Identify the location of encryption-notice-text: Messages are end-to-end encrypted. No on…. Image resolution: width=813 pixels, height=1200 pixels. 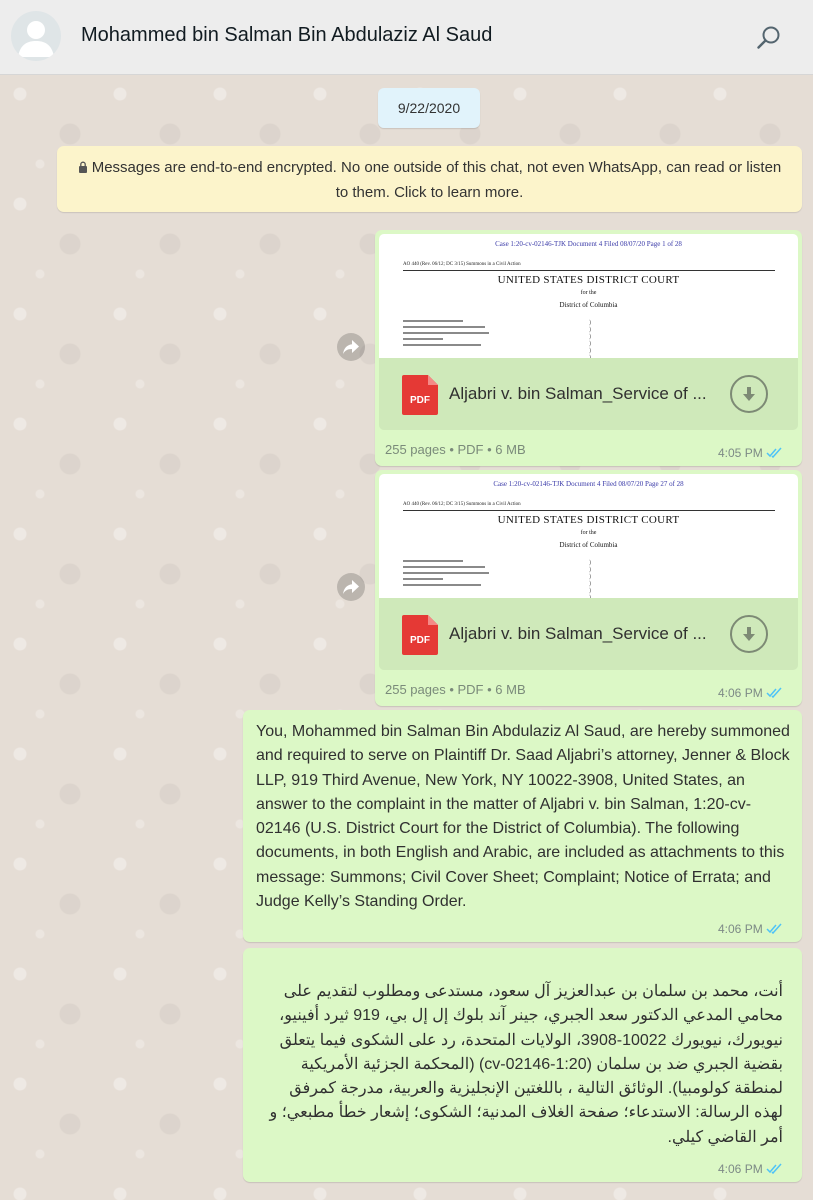
(436, 180).